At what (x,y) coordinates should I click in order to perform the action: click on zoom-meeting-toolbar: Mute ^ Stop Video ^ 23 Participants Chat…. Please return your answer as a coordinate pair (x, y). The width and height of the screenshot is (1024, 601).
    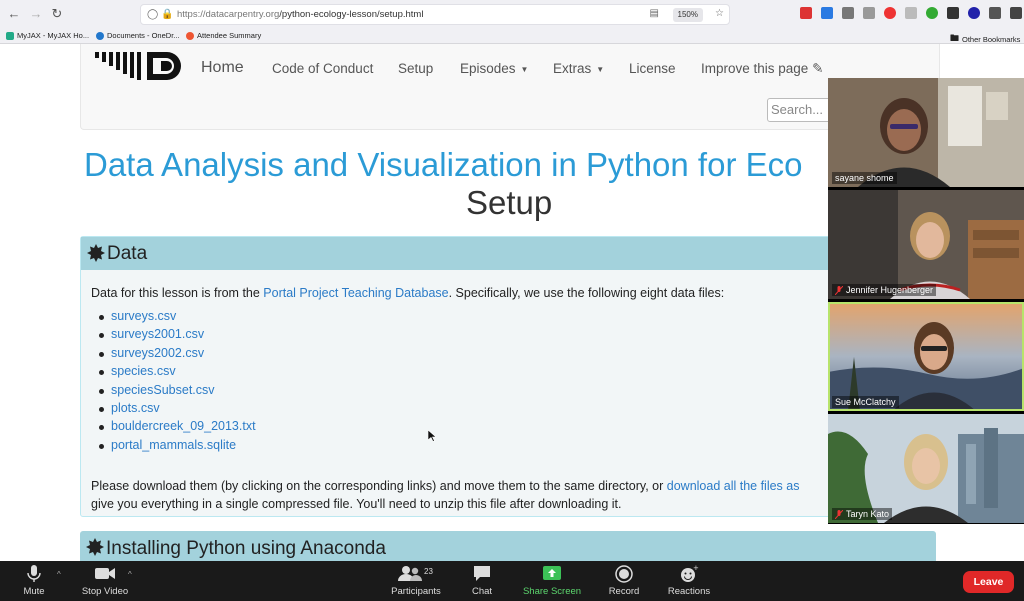
    Looking at the image, I should click on (512, 581).